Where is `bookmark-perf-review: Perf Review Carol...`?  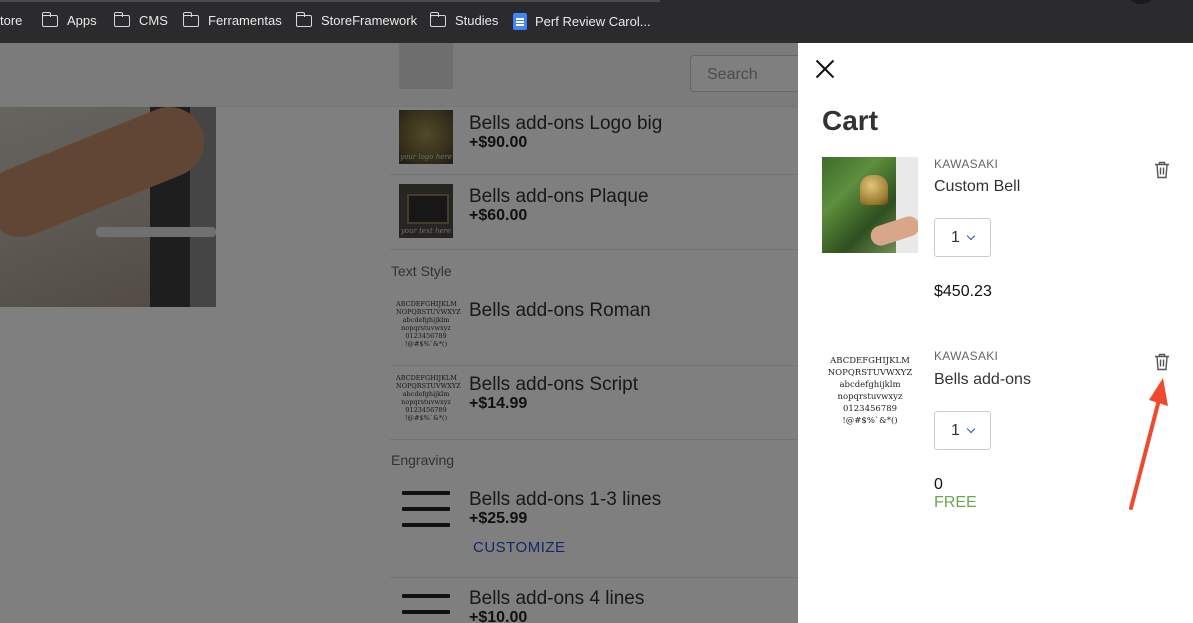 bookmark-perf-review: Perf Review Carol... is located at coordinates (582, 21).